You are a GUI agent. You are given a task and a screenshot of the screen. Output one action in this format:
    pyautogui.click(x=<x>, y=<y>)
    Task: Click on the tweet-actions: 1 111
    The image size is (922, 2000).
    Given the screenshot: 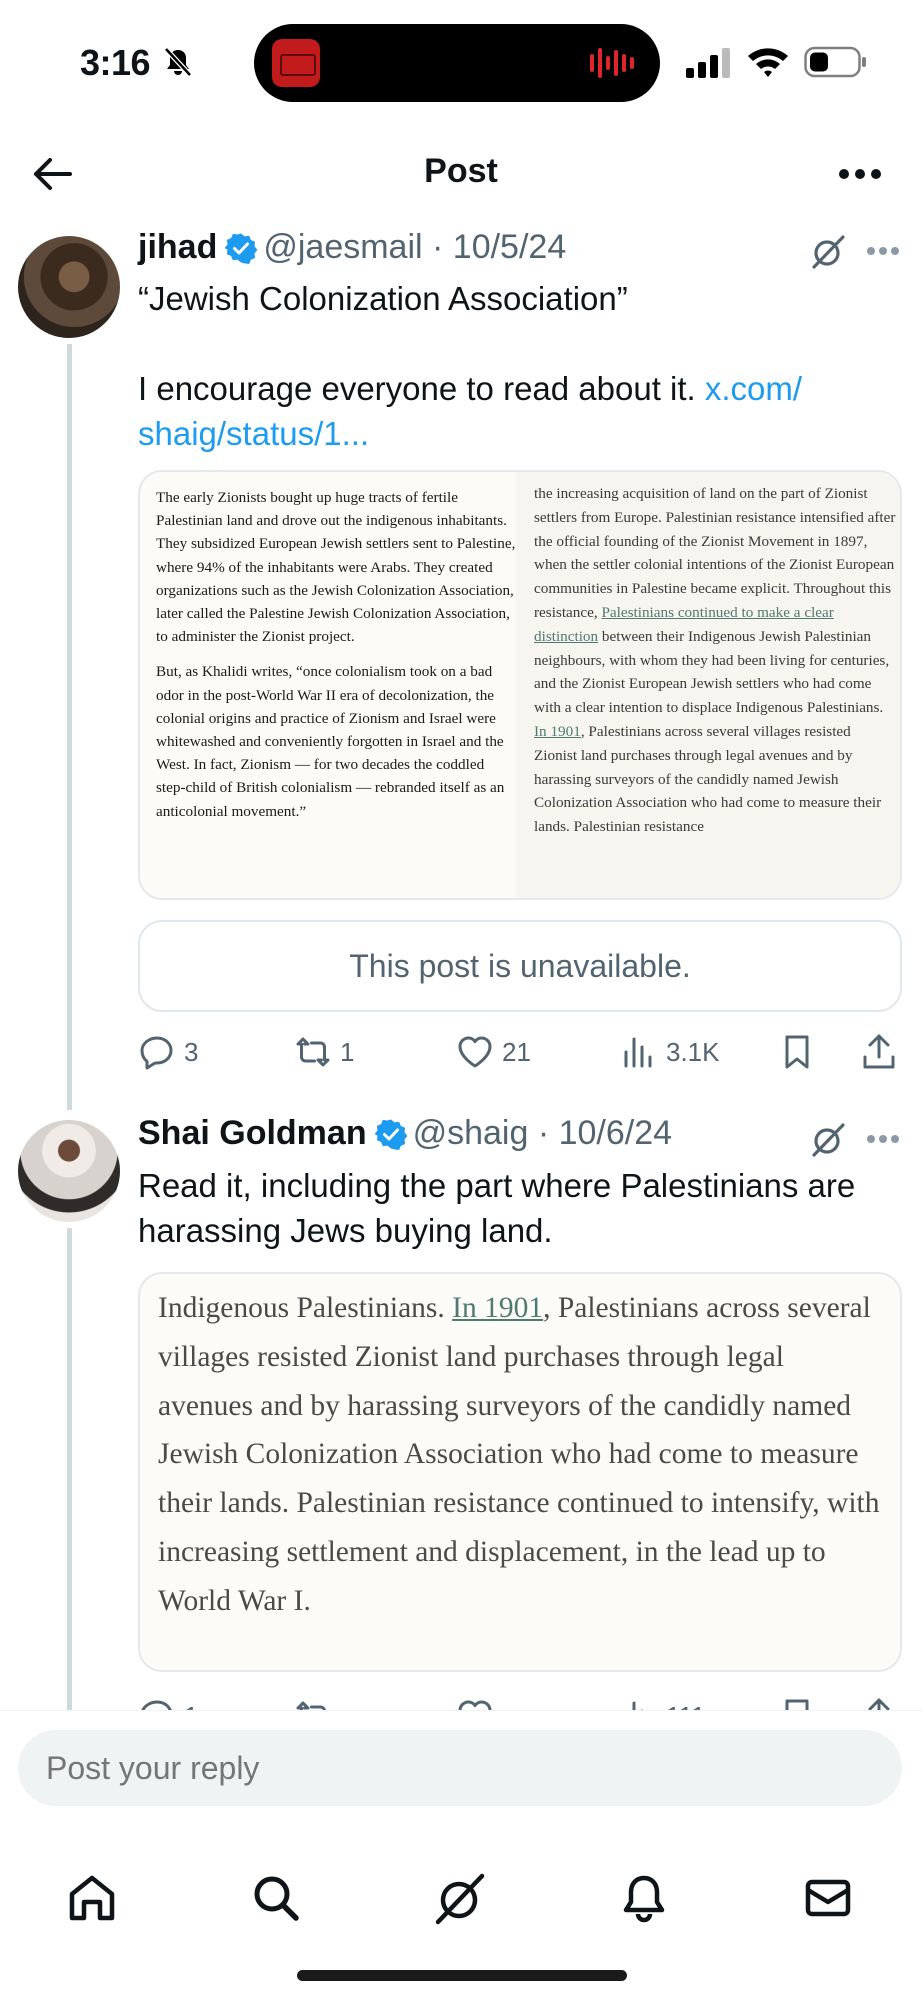 What is the action you would take?
    pyautogui.click(x=520, y=1702)
    